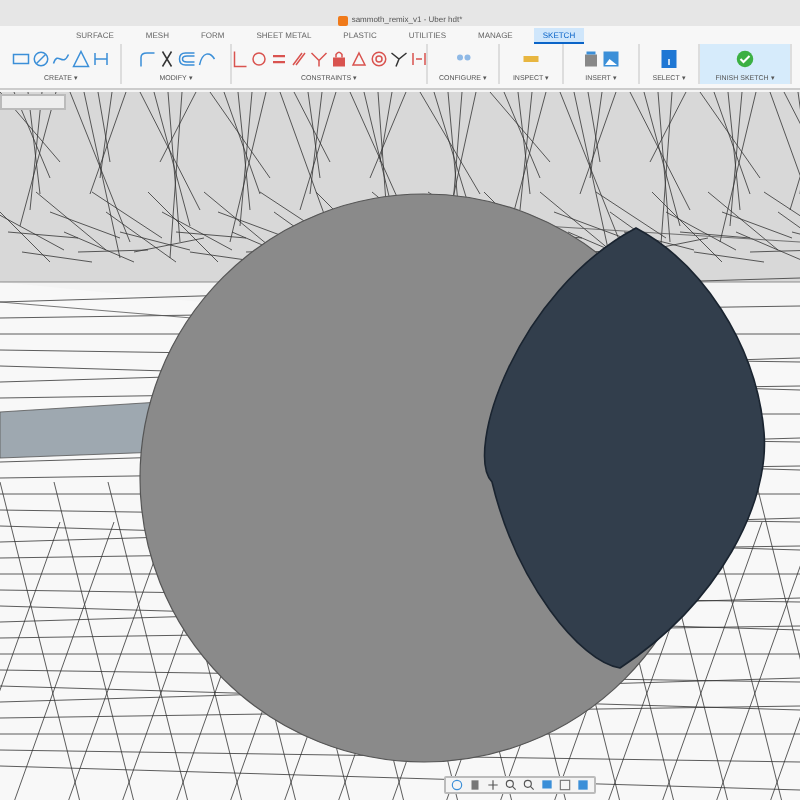  Describe the element at coordinates (319, 58) in the screenshot. I see `tangent-icon` at that location.